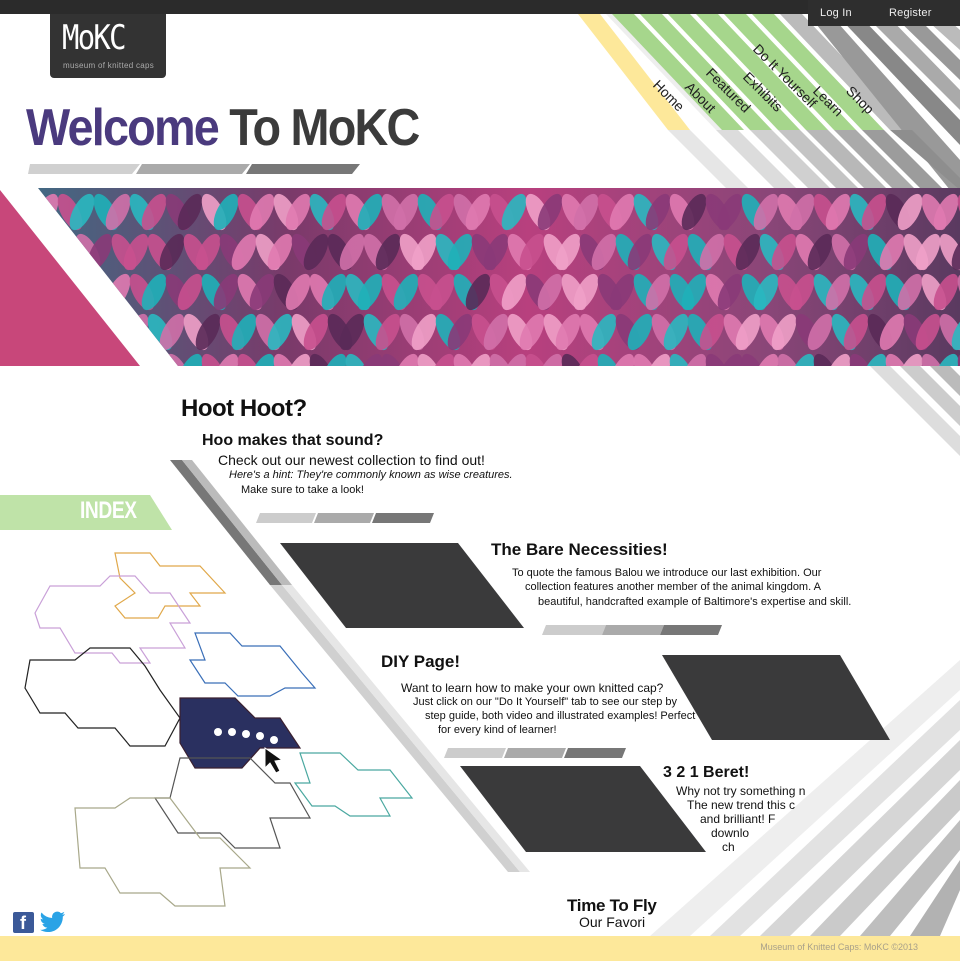 The height and width of the screenshot is (961, 960). Describe the element at coordinates (53, 922) in the screenshot. I see `twitter-icon` at that location.